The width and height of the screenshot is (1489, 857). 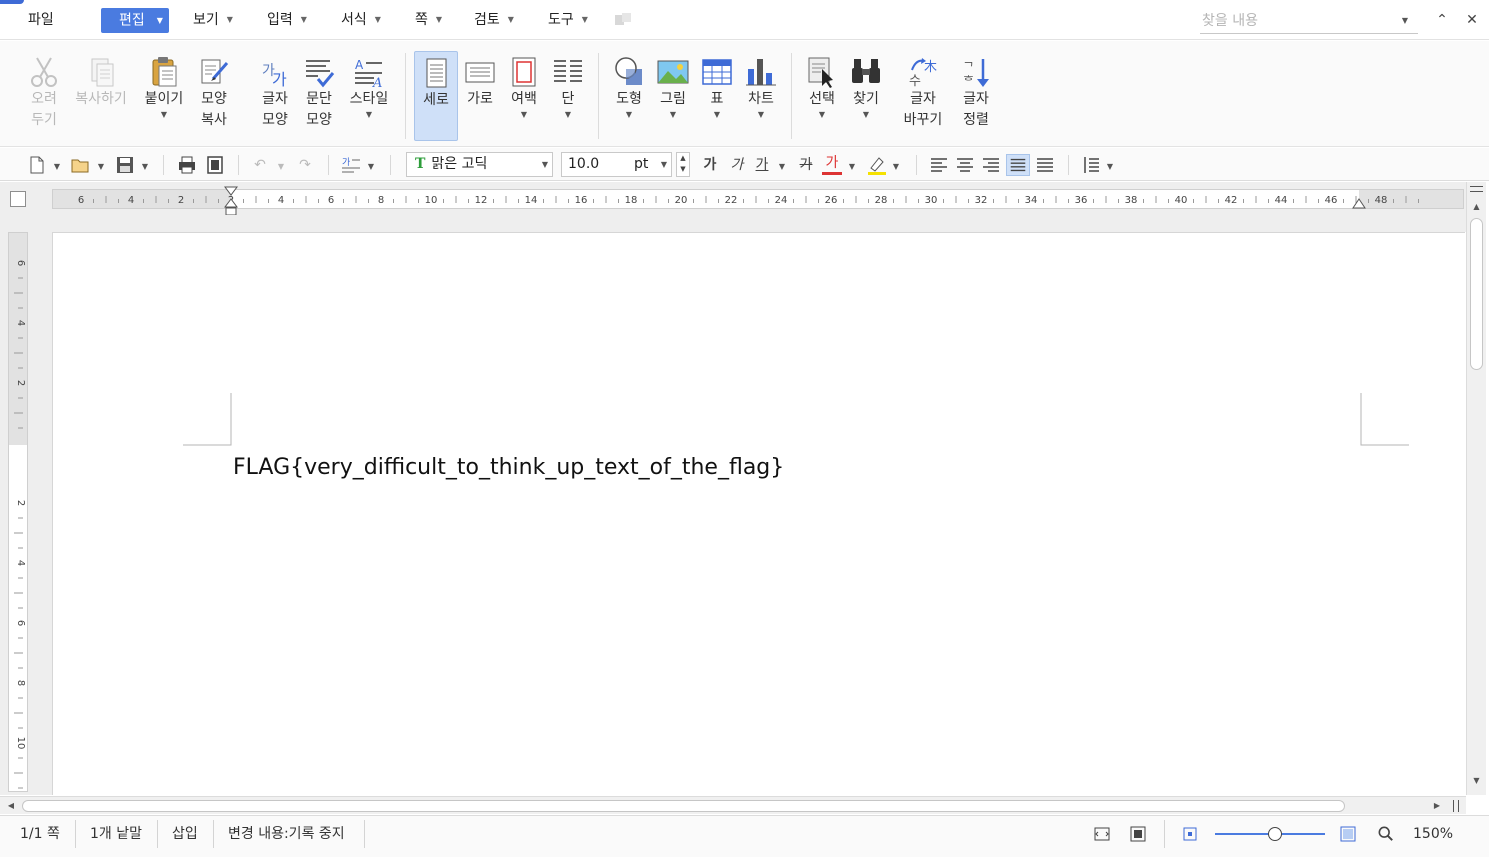 I want to click on scroll-up-icon: ▲, so click(x=1476, y=207).